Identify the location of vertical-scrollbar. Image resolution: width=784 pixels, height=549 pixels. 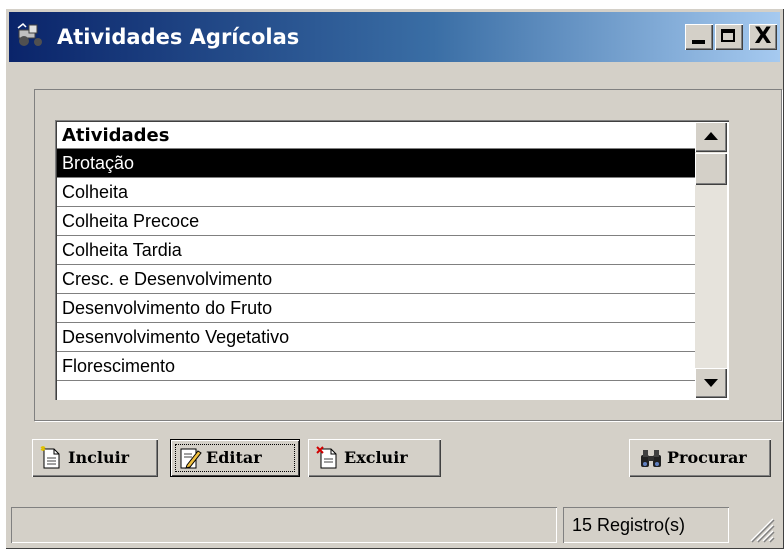
(711, 260).